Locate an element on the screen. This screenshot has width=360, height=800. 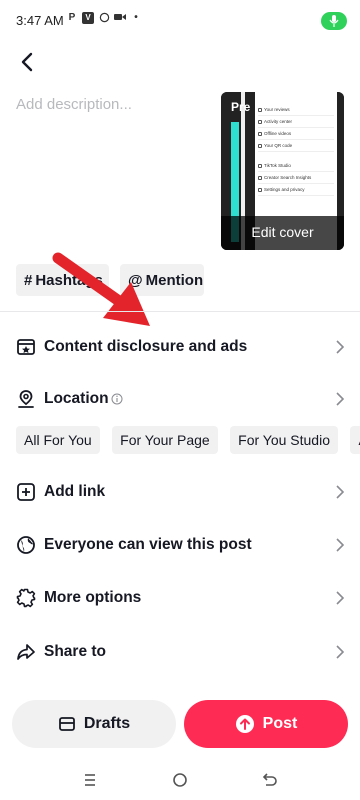
content-disclosure-row: Content disclosure and ads is located at coordinates (180, 347).